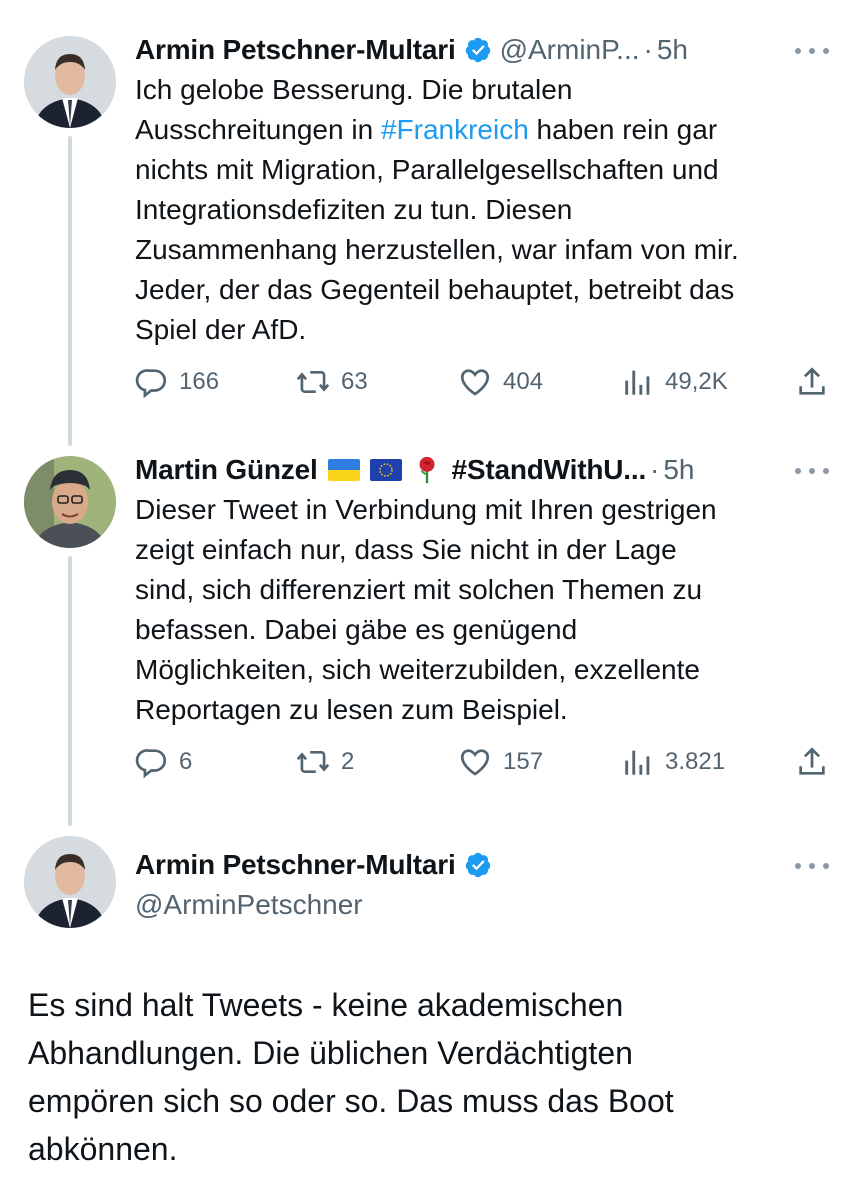  I want to click on like-count: 404, so click(523, 381).